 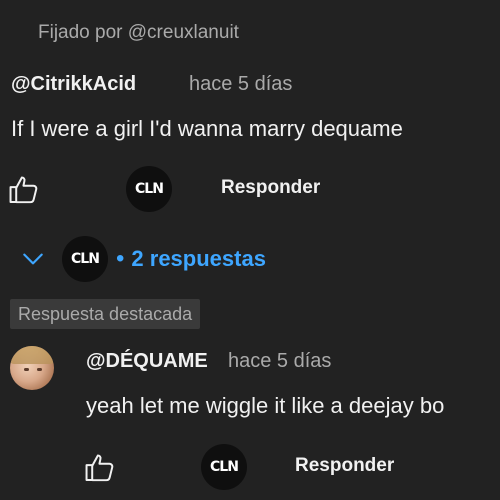 What do you see at coordinates (105, 314) in the screenshot?
I see `highlighted-reply-badge: Respuesta destacada` at bounding box center [105, 314].